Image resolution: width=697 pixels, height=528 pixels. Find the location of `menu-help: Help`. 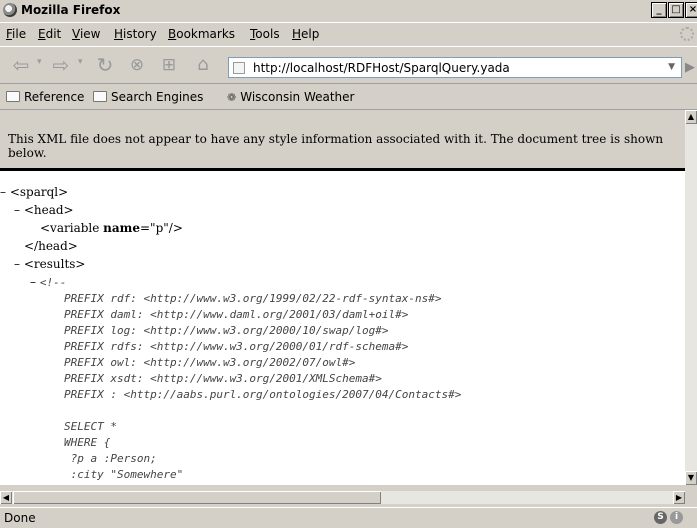

menu-help: Help is located at coordinates (305, 34).